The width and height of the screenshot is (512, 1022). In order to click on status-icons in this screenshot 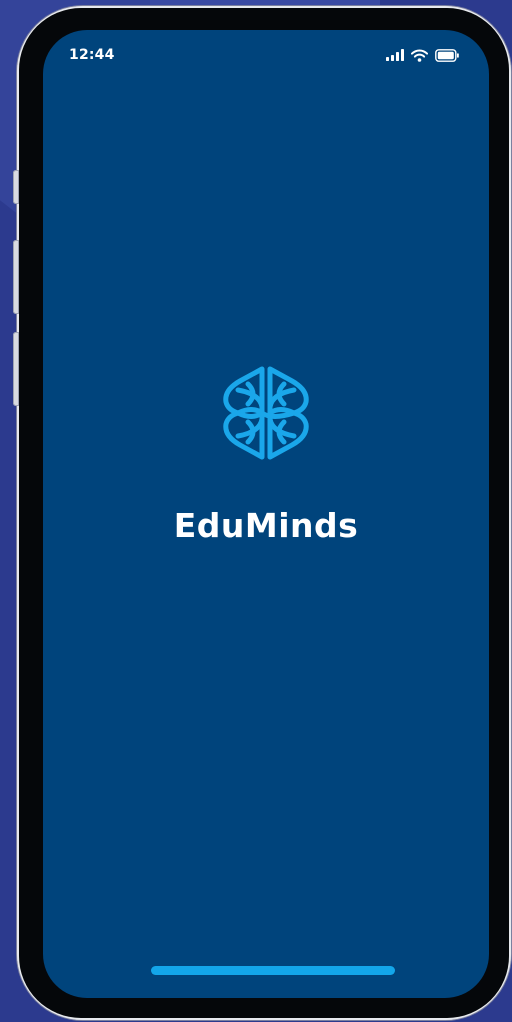, I will do `click(422, 55)`.